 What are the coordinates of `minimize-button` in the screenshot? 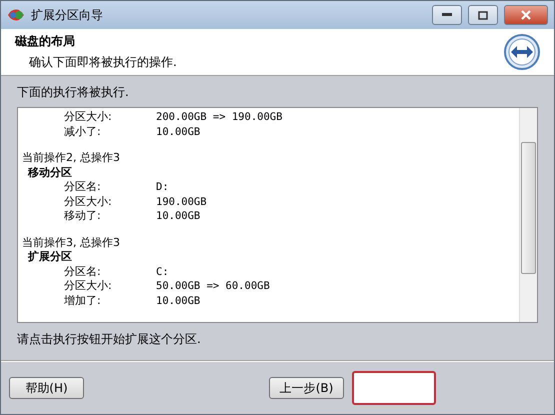 It's located at (447, 15).